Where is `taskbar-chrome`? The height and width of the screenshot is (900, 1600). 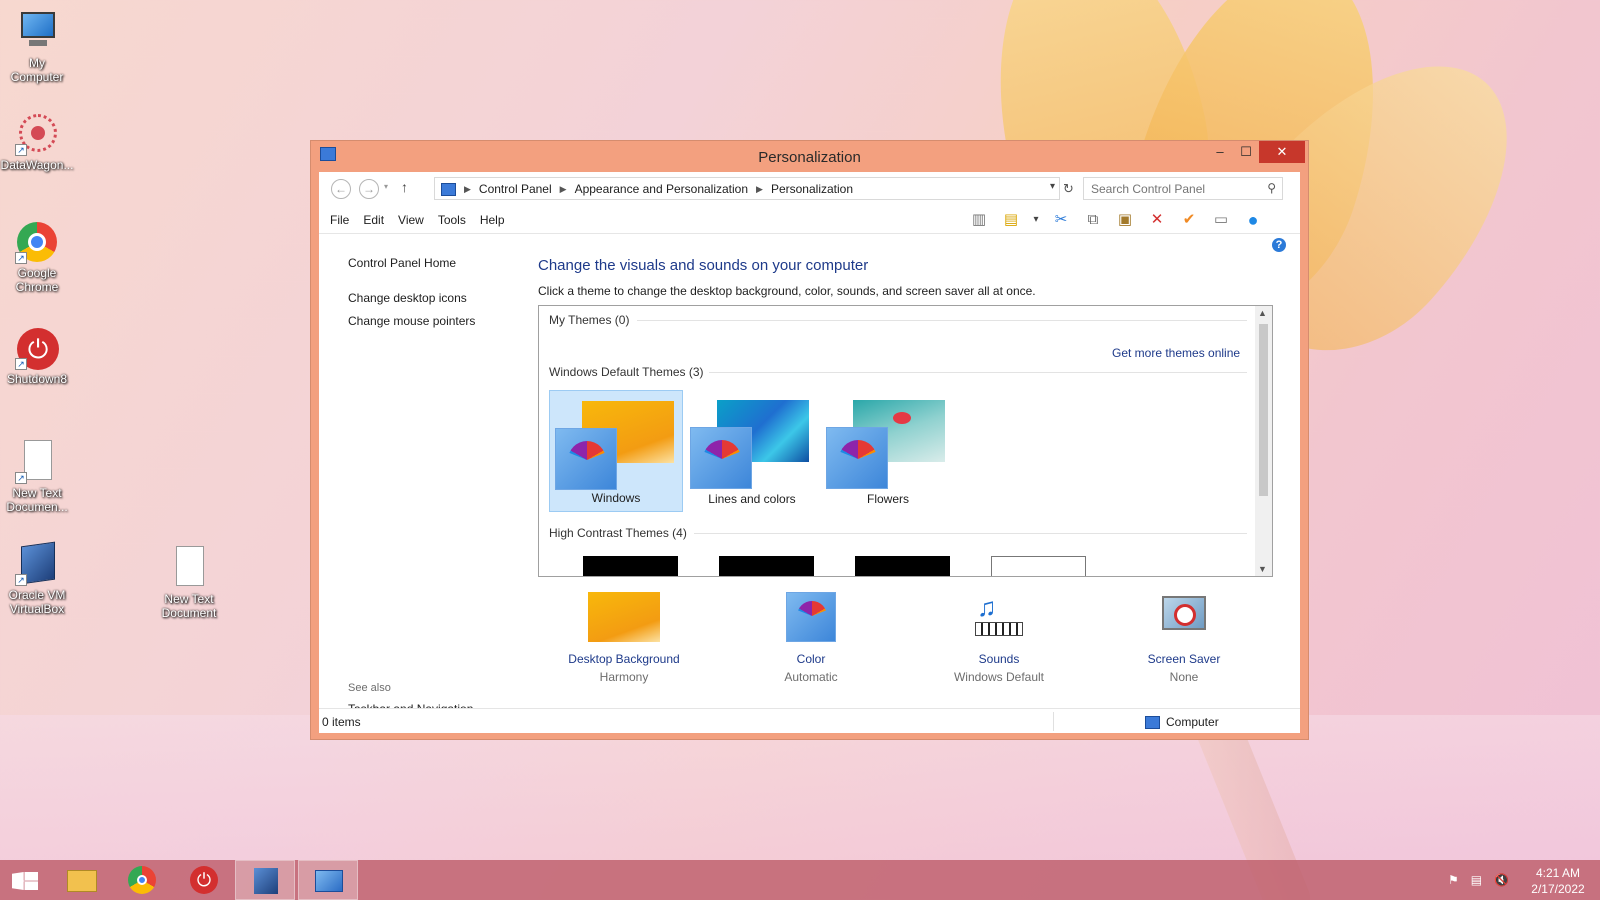 taskbar-chrome is located at coordinates (142, 880).